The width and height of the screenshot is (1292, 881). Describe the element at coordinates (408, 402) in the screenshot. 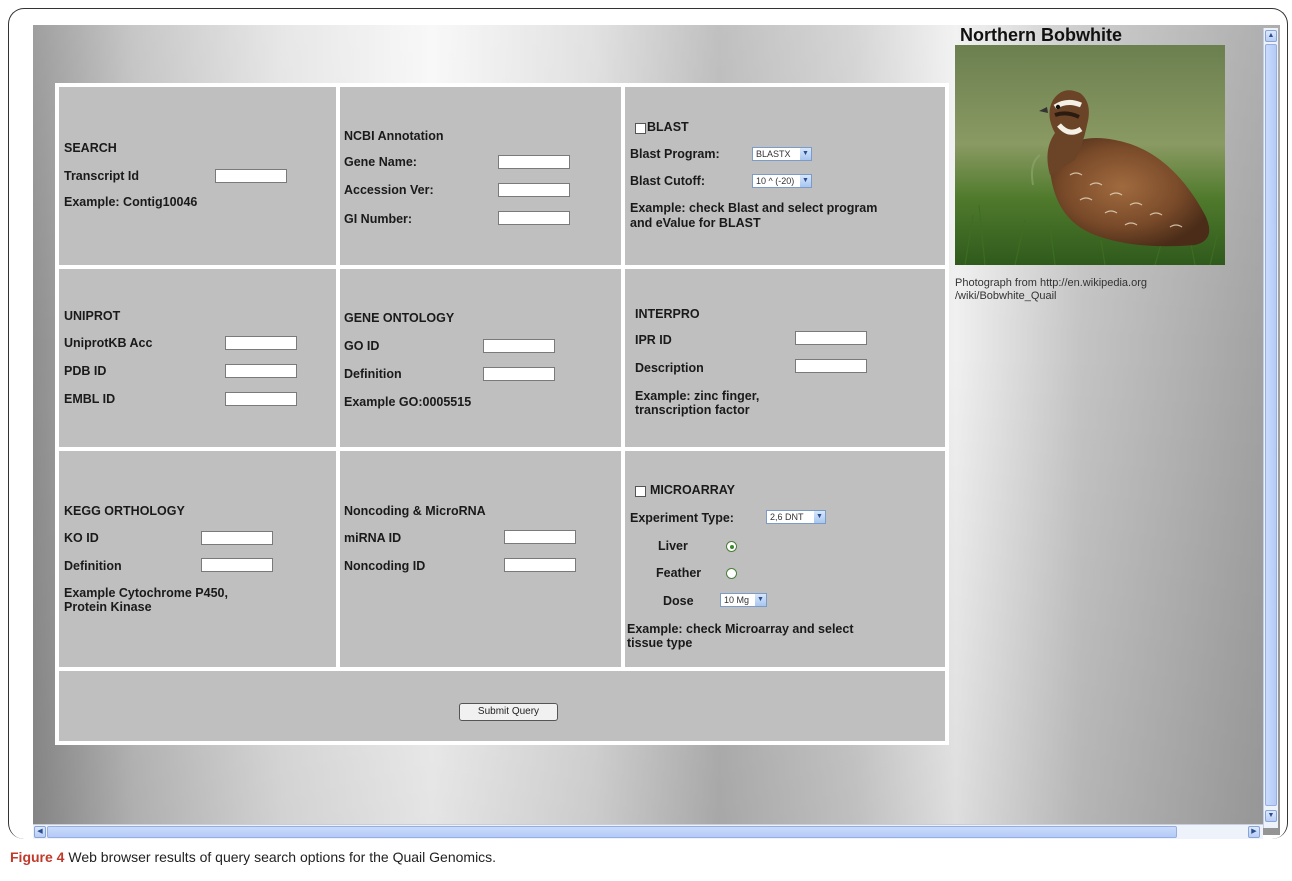

I see `go-example: Example GO:0005515` at that location.